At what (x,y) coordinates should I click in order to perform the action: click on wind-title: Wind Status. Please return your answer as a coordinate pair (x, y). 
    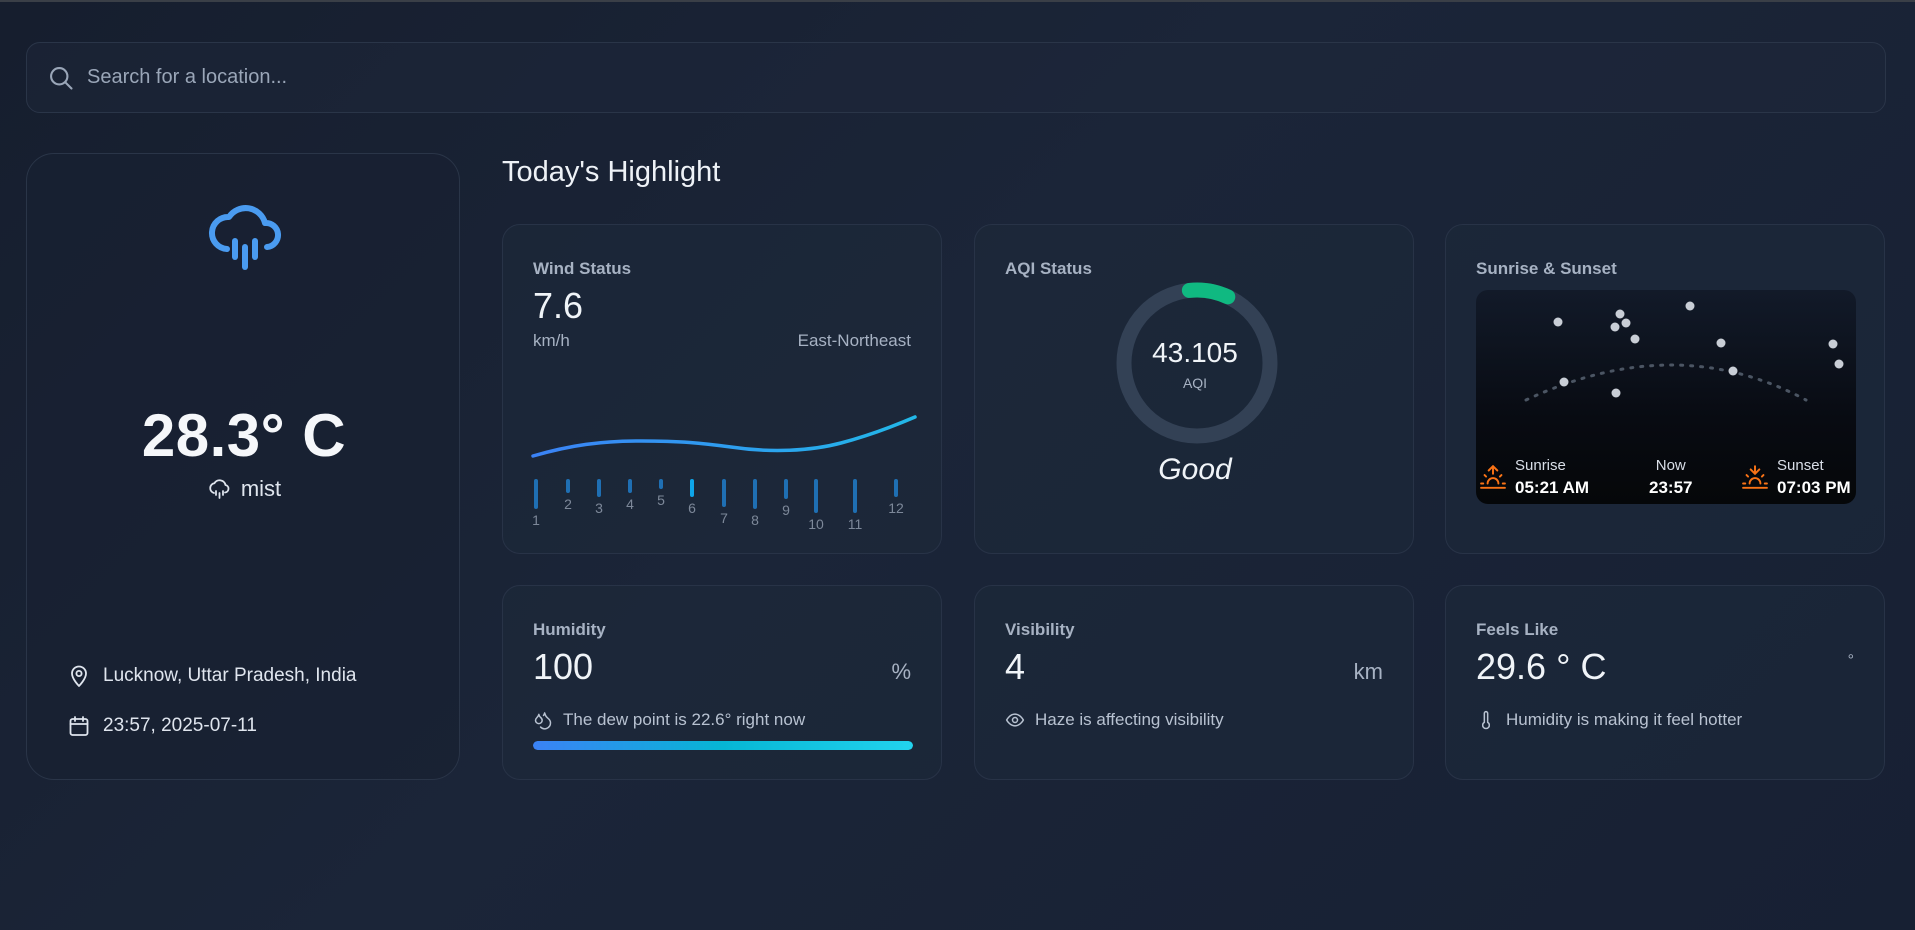
    Looking at the image, I should click on (582, 268).